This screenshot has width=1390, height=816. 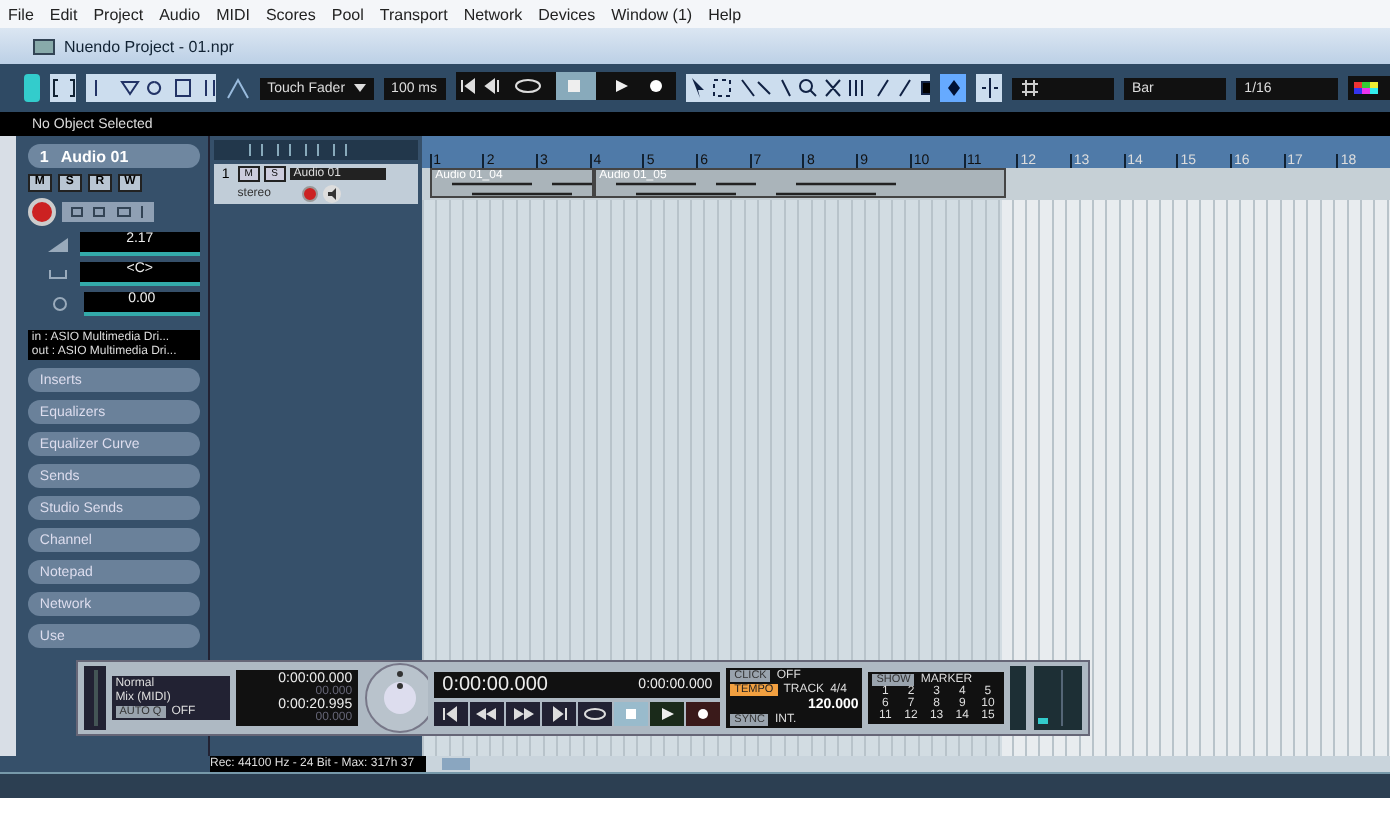 I want to click on view-buttons-icon, so click(x=151, y=88).